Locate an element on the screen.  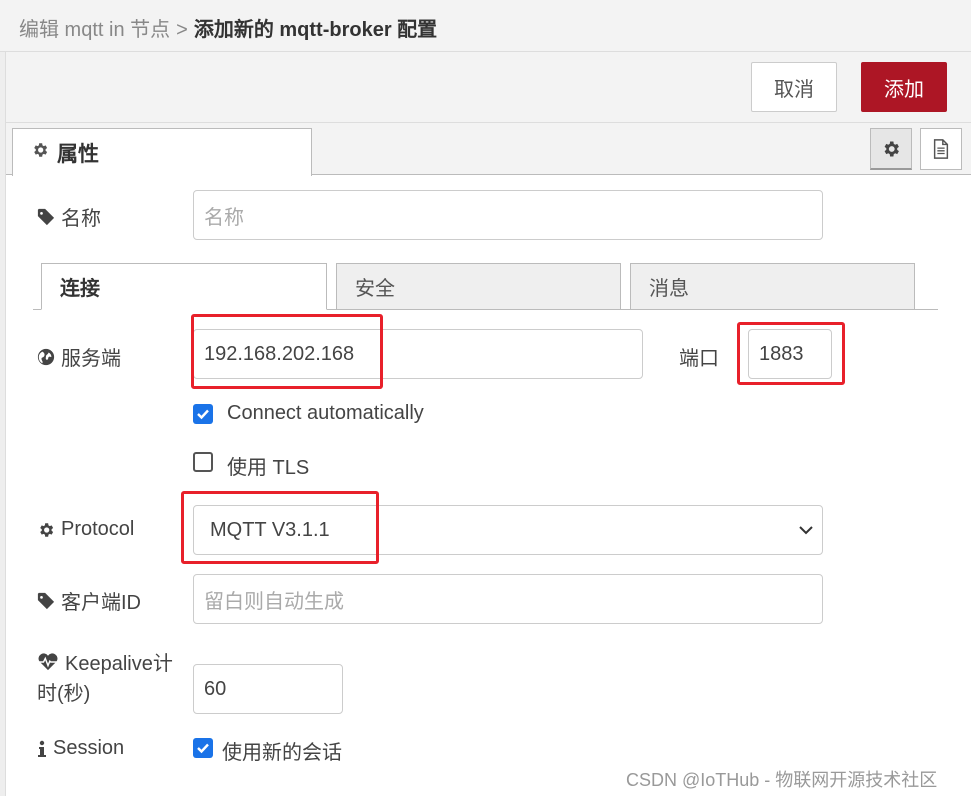
description-tab-button is located at coordinates (941, 149).